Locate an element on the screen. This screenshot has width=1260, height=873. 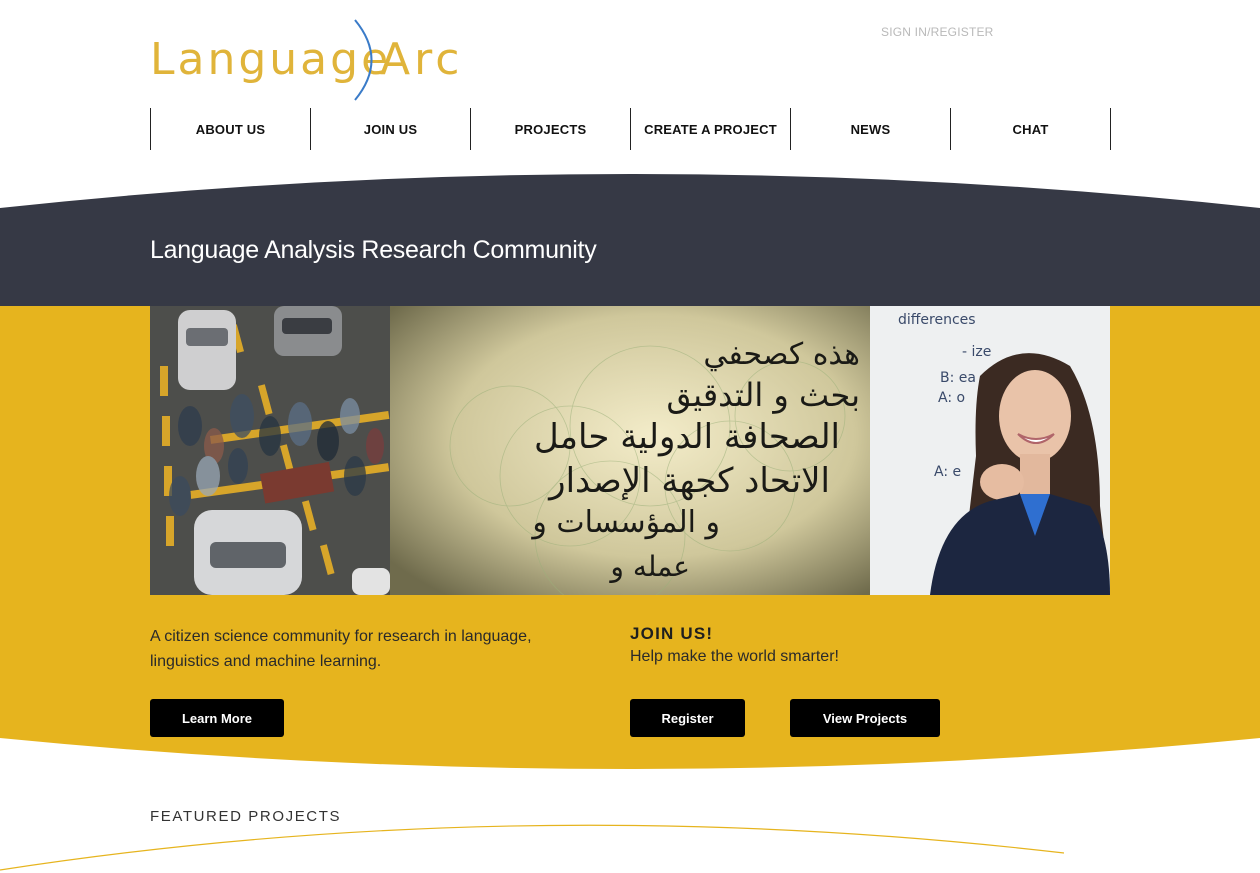
join-us-subtitle: Help make the world smarter! is located at coordinates (734, 656).